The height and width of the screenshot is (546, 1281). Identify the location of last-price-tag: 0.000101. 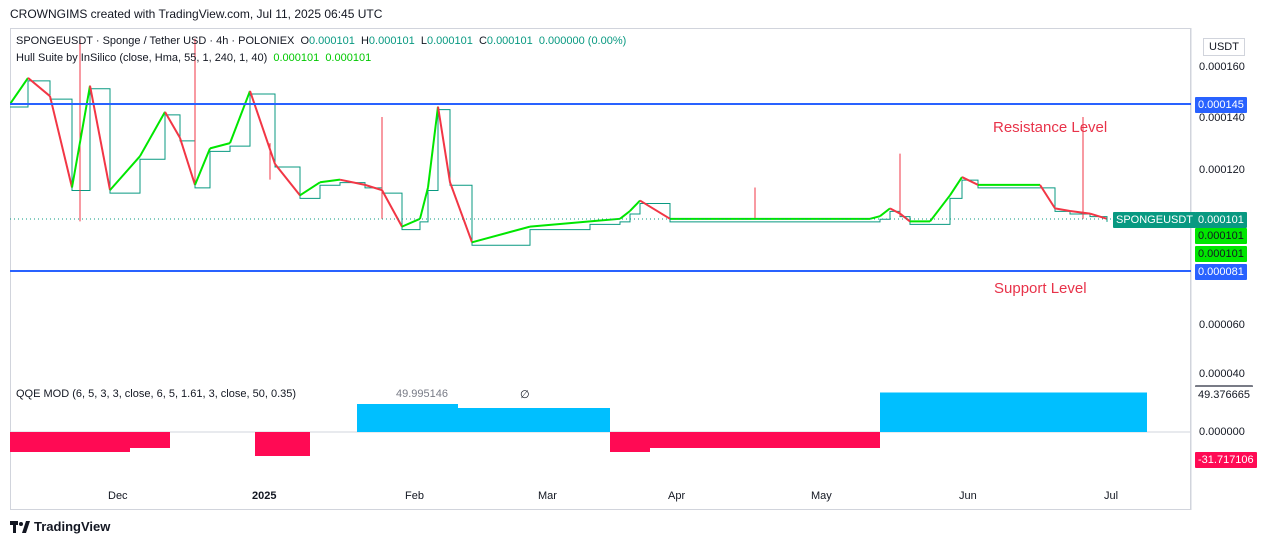
(1221, 220).